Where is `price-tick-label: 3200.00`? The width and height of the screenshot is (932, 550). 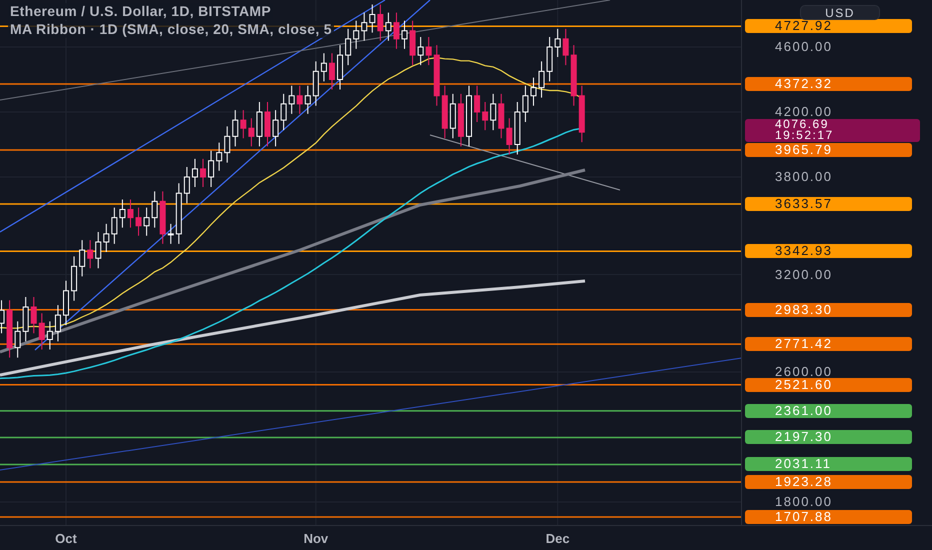 price-tick-label: 3200.00 is located at coordinates (803, 275).